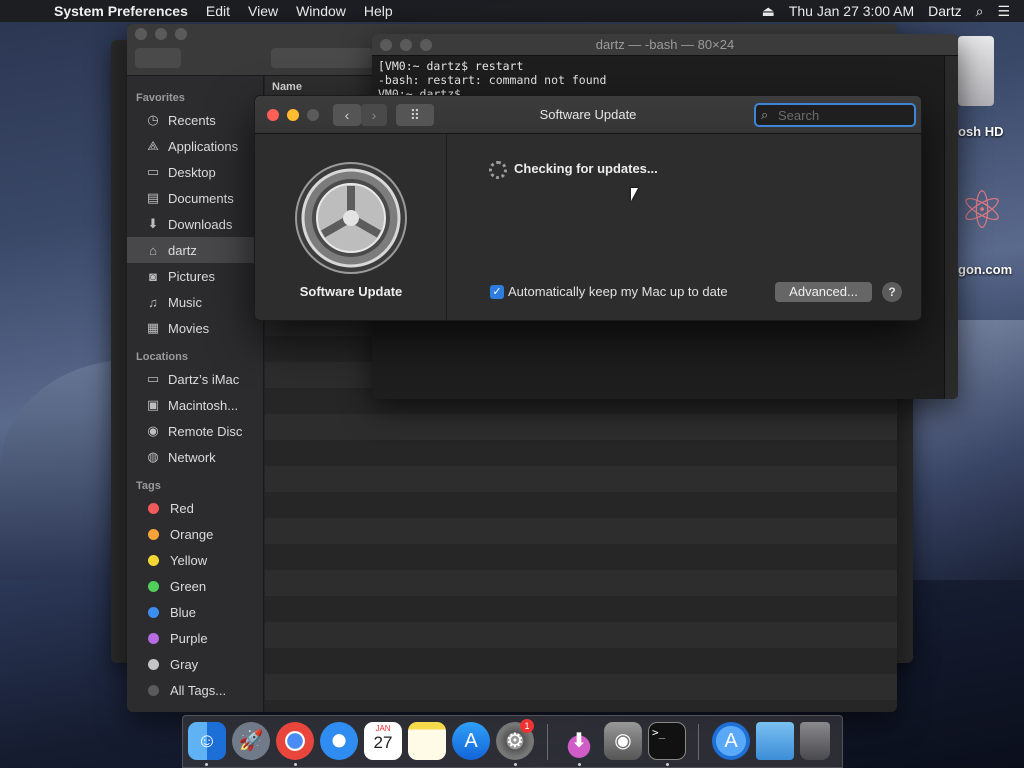 The width and height of the screenshot is (1024, 768). Describe the element at coordinates (976, 71) in the screenshot. I see `hard-drive-icon` at that location.